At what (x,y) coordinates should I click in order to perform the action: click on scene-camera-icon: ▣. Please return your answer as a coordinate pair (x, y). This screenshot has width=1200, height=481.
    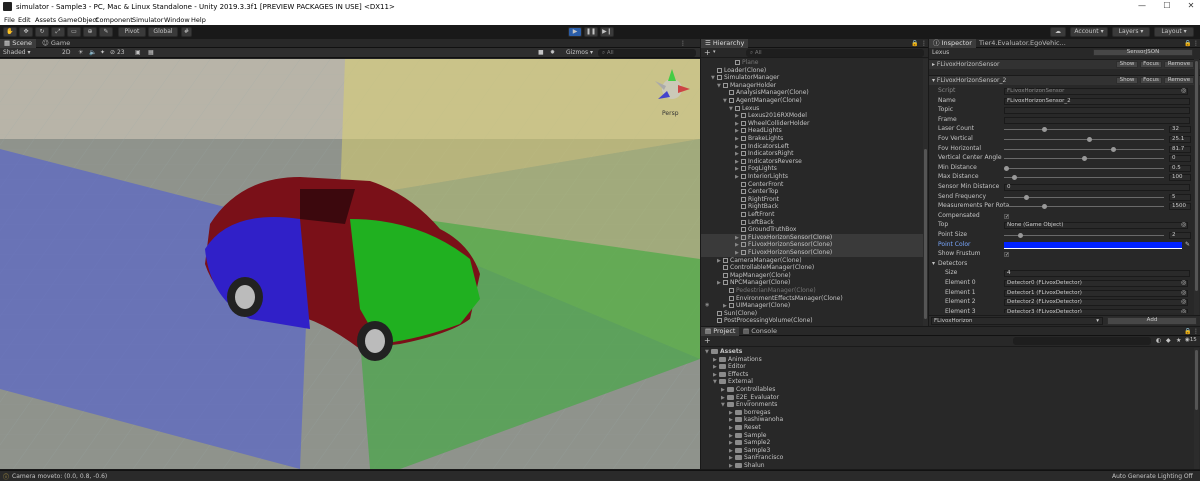
    Looking at the image, I should click on (138, 52).